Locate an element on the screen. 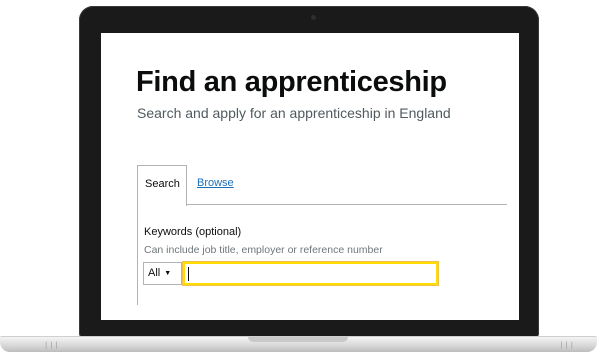 The image size is (597, 355). laptop-base-notch is located at coordinates (298, 339).